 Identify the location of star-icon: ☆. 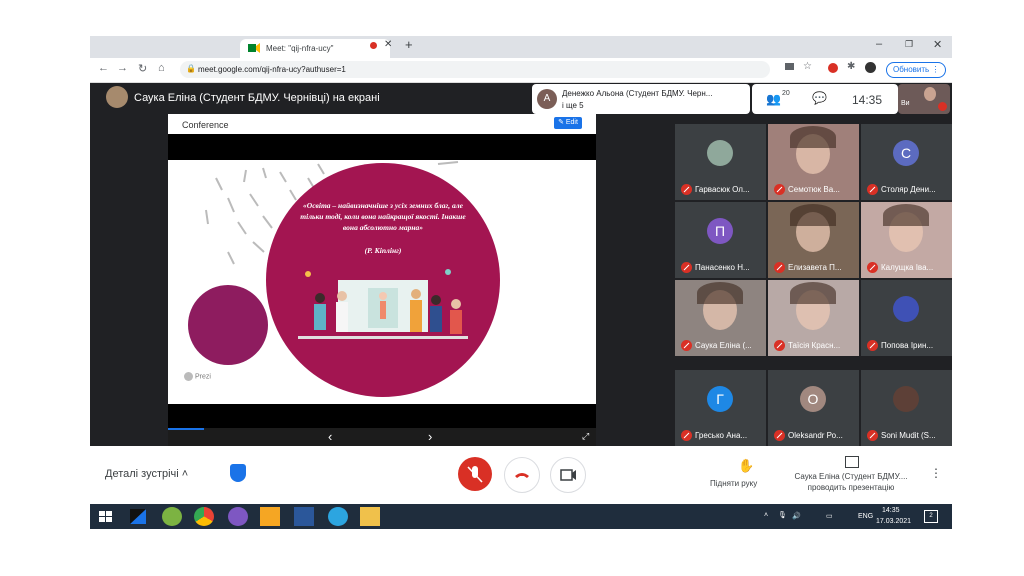
(807, 66).